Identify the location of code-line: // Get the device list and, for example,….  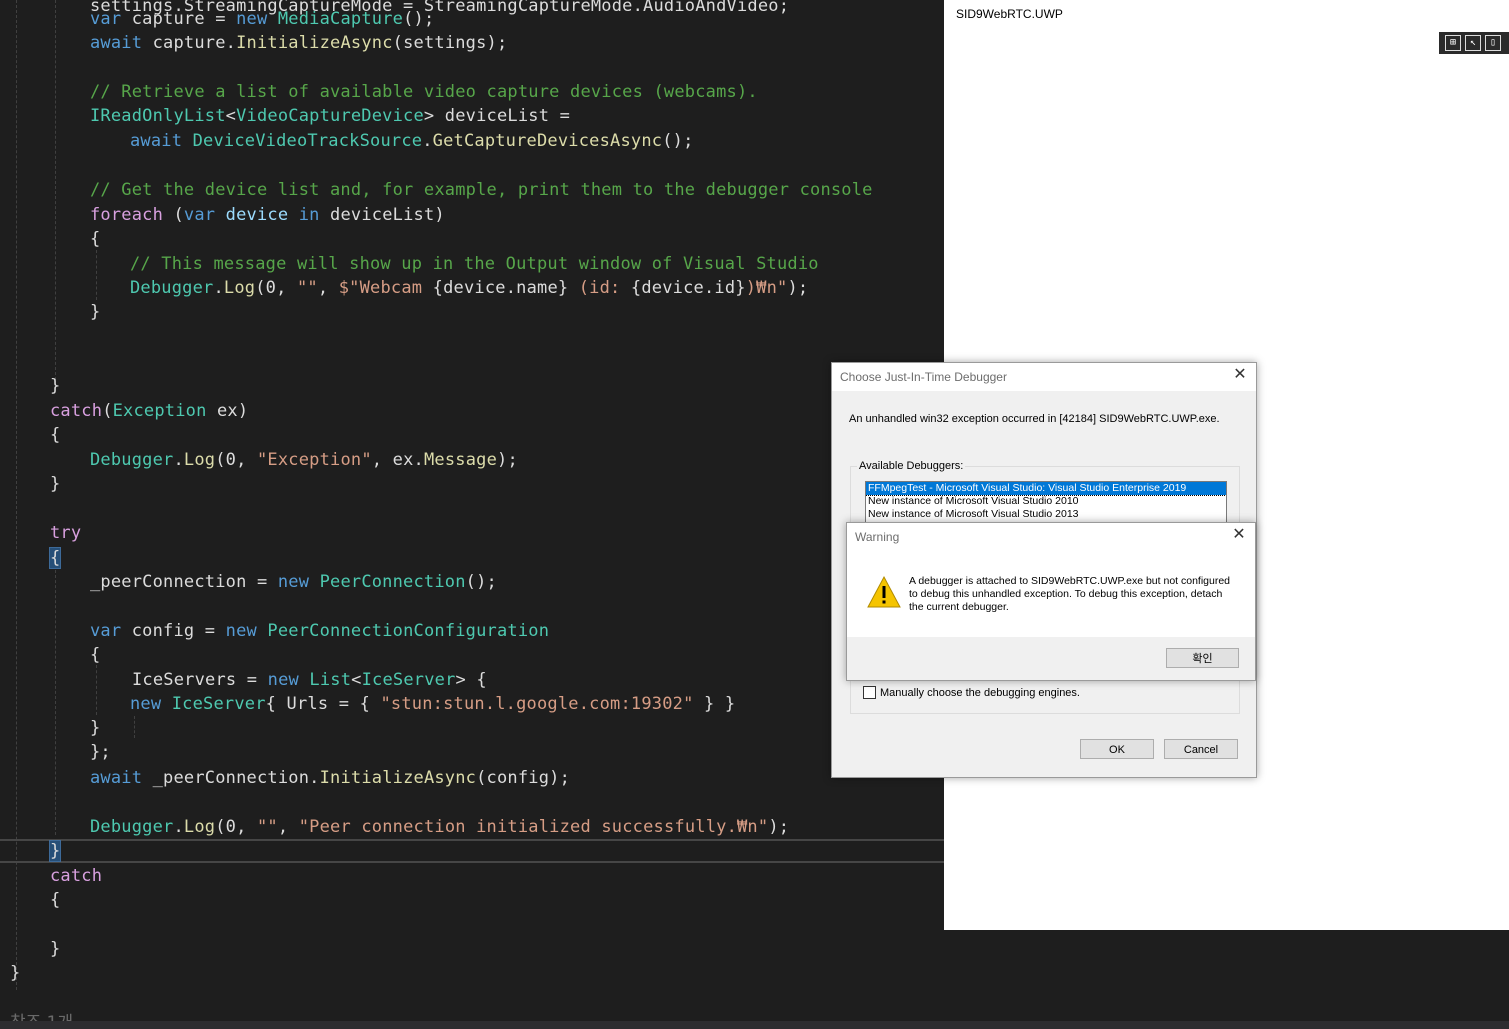
(481, 190).